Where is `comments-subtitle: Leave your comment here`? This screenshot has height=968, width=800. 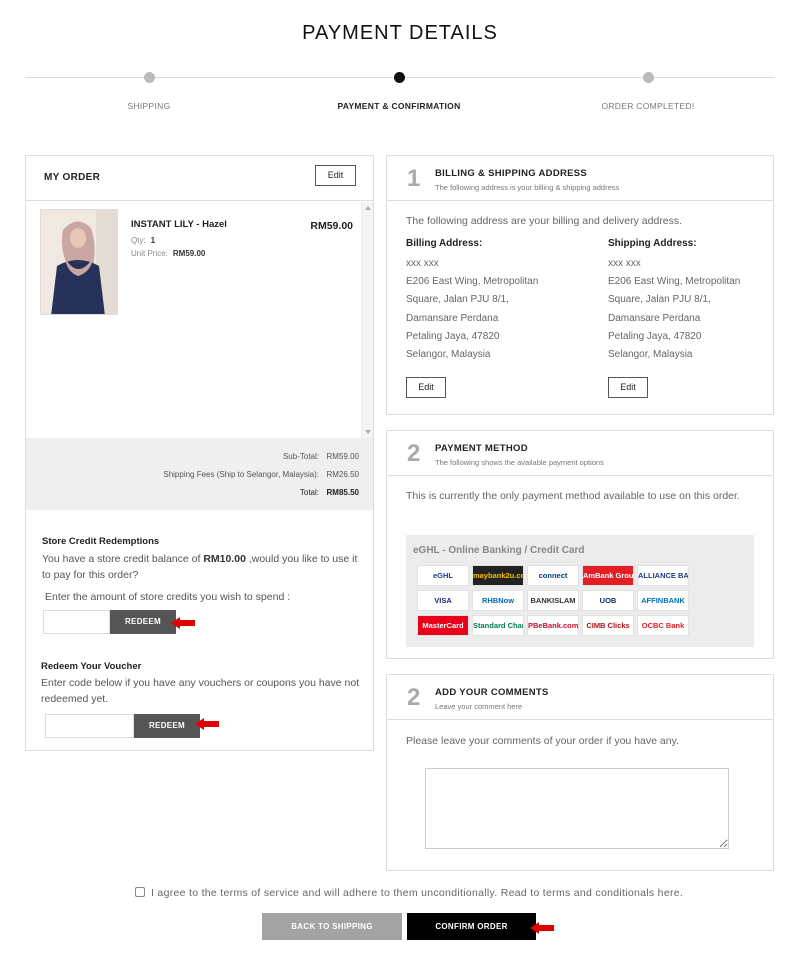 comments-subtitle: Leave your comment here is located at coordinates (479, 706).